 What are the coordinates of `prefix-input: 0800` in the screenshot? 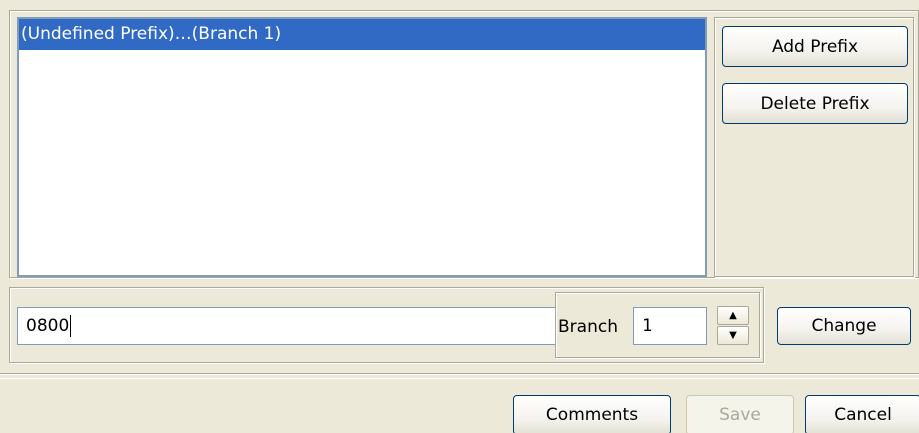 It's located at (286, 326).